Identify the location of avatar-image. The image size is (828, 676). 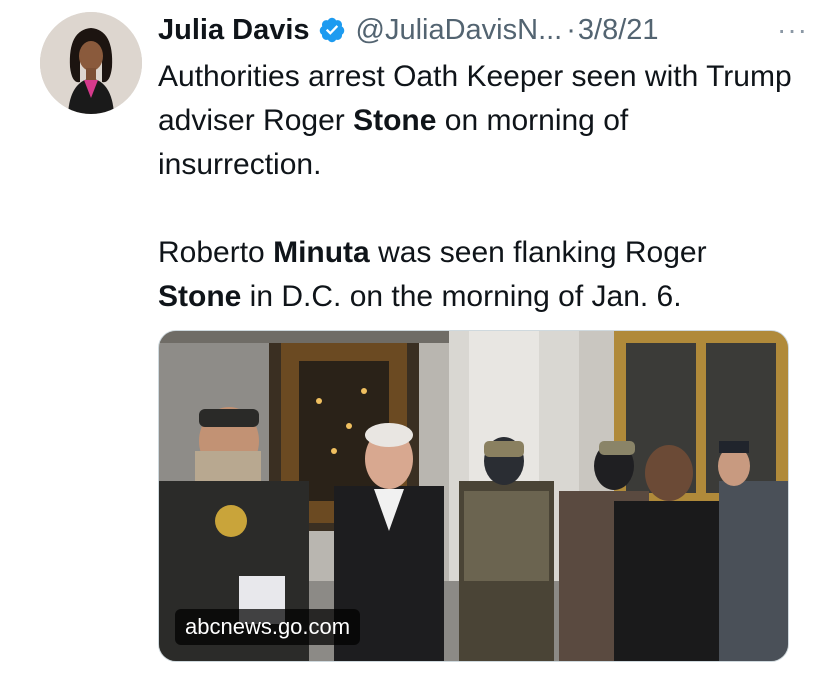
(91, 63).